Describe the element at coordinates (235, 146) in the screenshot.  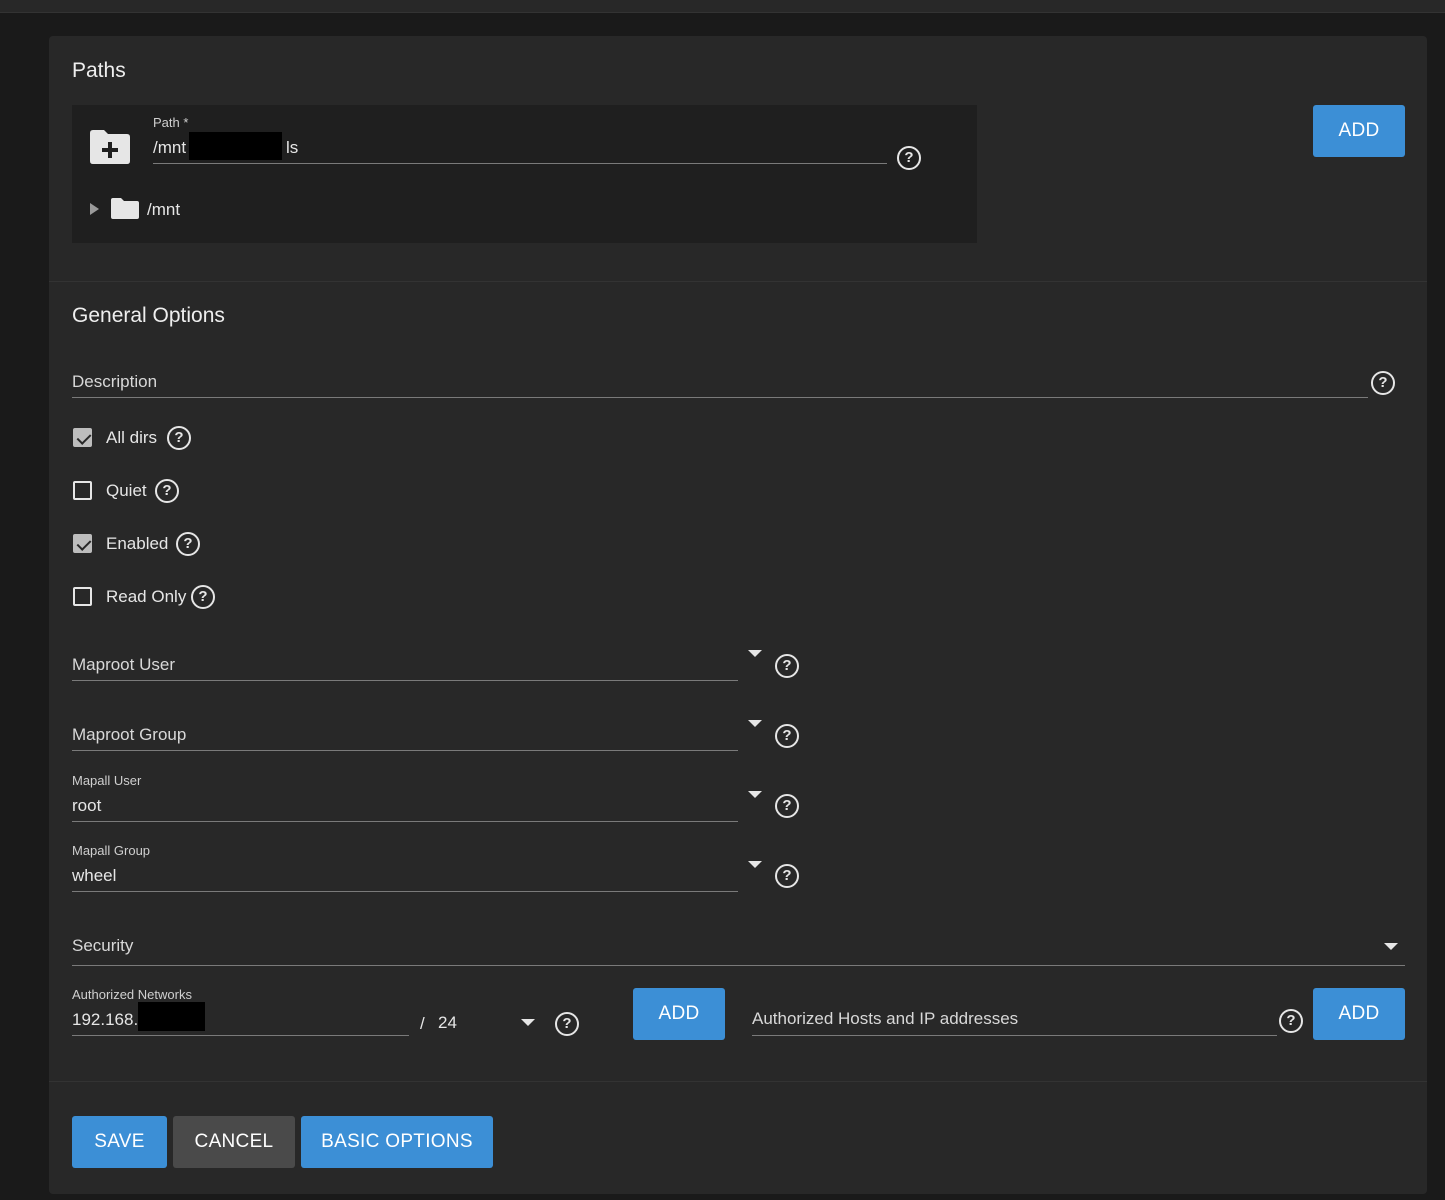
I see `redacted-path` at that location.